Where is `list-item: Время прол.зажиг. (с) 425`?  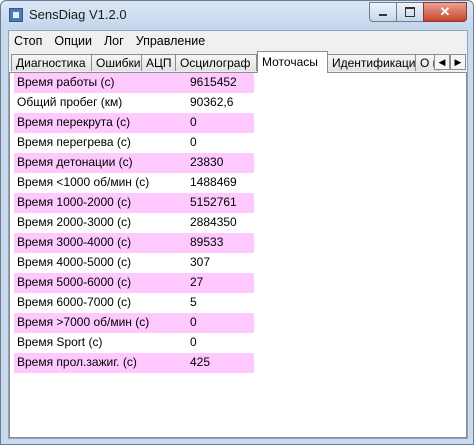 list-item: Время прол.зажиг. (с) 425 is located at coordinates (134, 363).